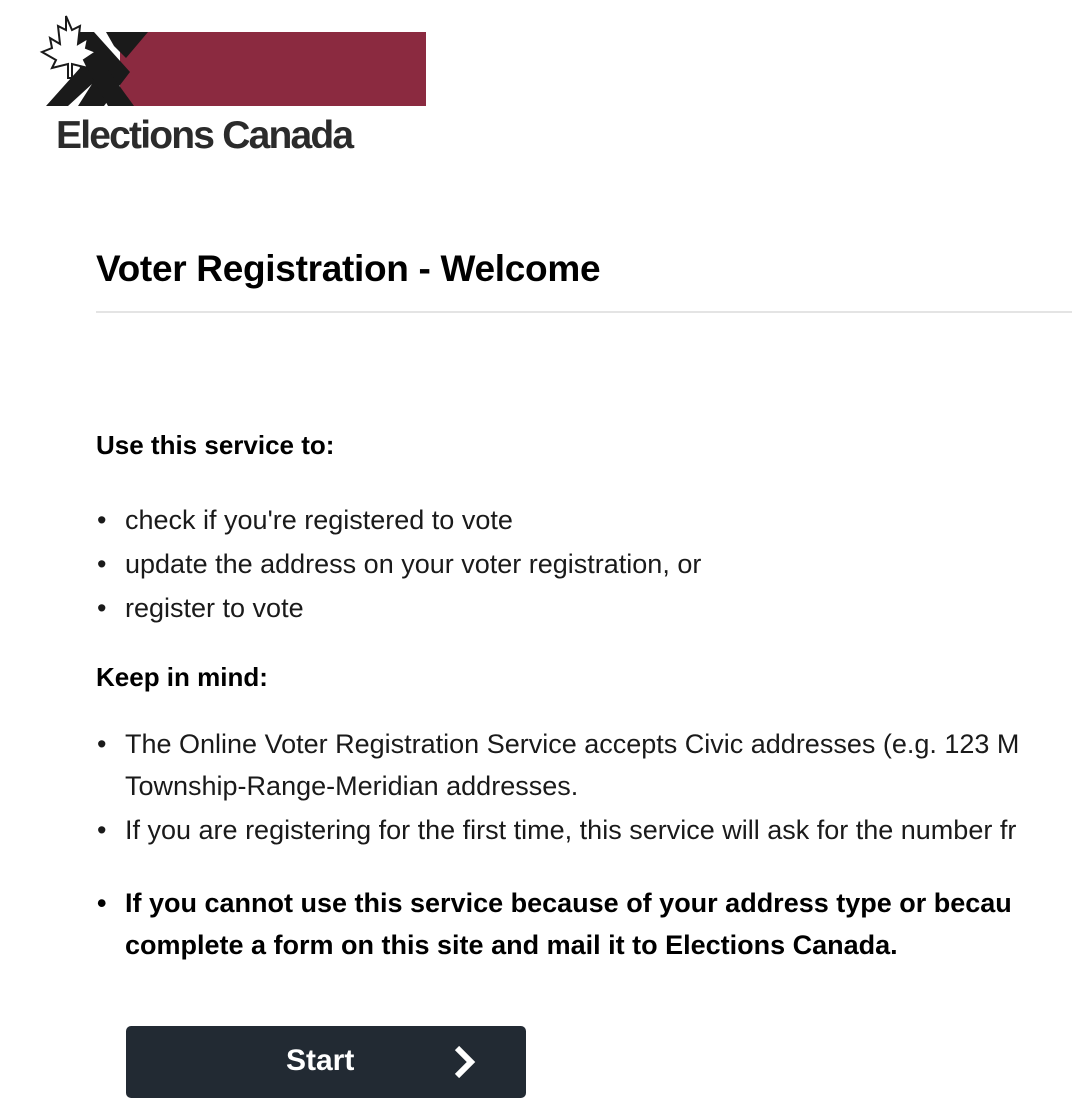 This screenshot has height=1112, width=1072. What do you see at coordinates (584, 312) in the screenshot?
I see `title-divider` at bounding box center [584, 312].